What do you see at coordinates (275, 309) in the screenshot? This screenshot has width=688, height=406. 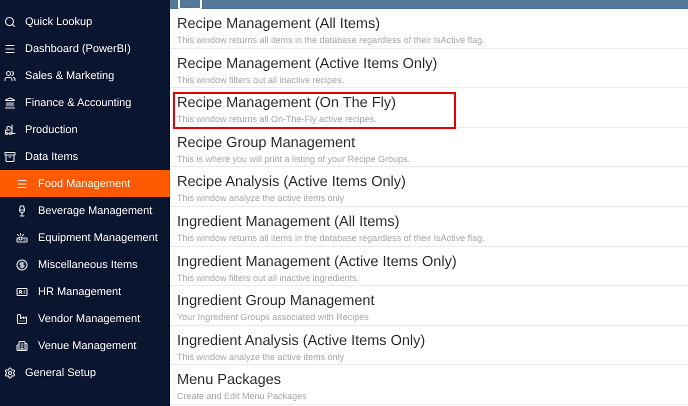 I see `menu-entry: Ingredient Group Management Your Ingredient Groups associated with Recipes` at bounding box center [275, 309].